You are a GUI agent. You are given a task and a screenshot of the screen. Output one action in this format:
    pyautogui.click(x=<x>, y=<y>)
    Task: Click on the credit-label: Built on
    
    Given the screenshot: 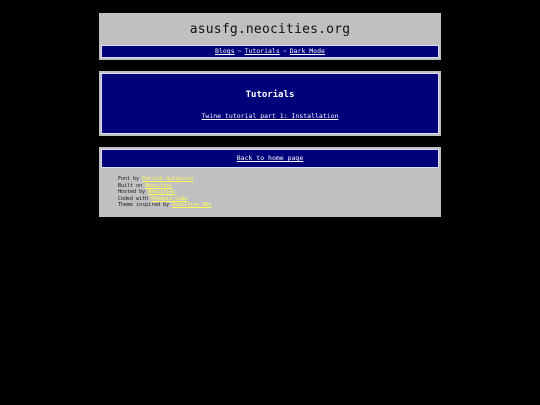 What is the action you would take?
    pyautogui.click(x=132, y=185)
    